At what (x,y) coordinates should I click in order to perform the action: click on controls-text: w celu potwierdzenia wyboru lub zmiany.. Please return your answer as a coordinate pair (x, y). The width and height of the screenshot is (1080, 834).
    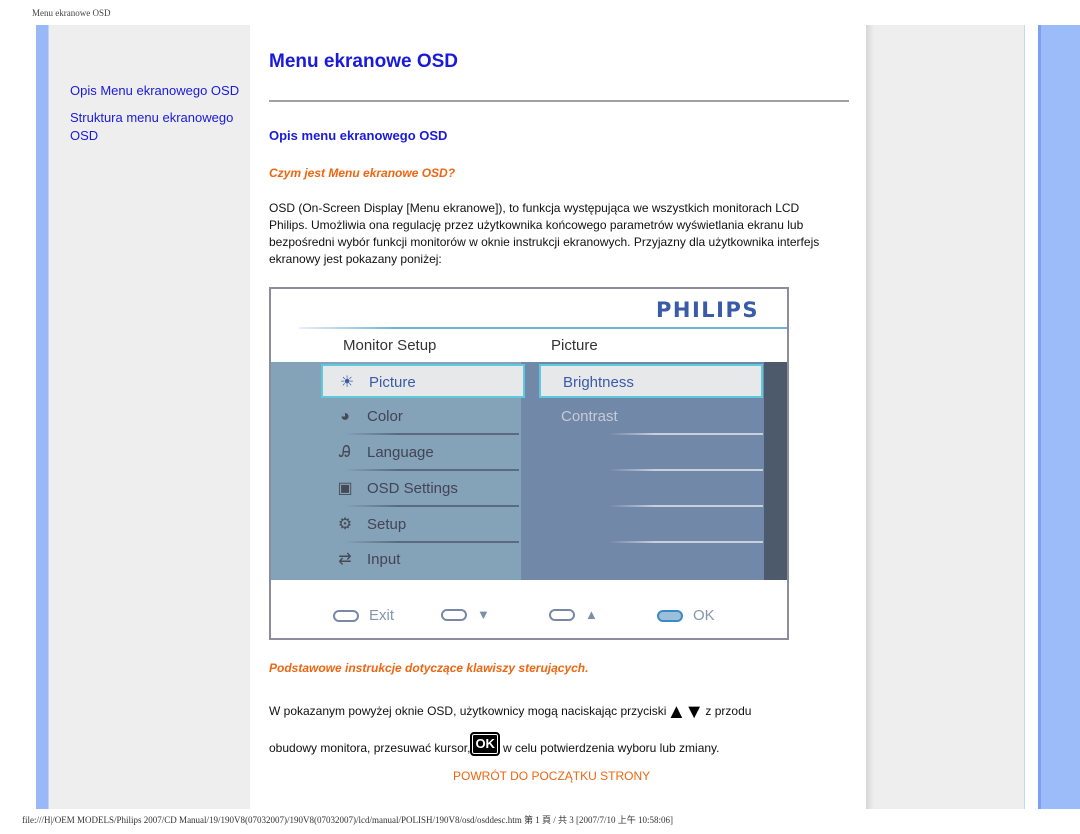
    Looking at the image, I should click on (611, 747).